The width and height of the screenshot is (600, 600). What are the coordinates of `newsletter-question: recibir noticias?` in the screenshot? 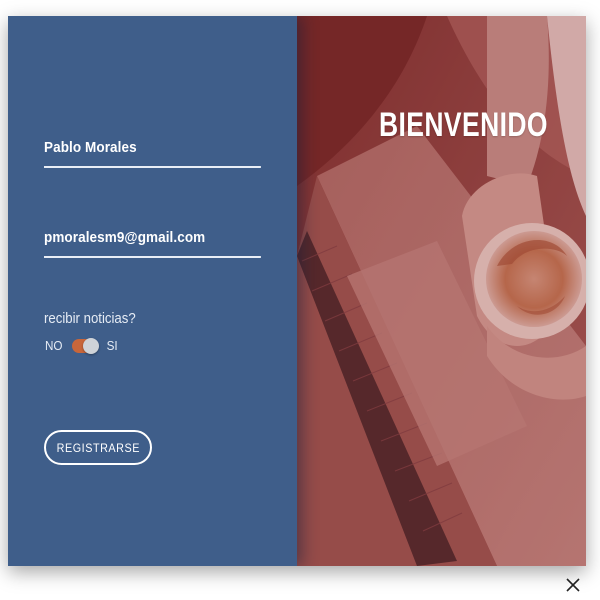 It's located at (90, 318).